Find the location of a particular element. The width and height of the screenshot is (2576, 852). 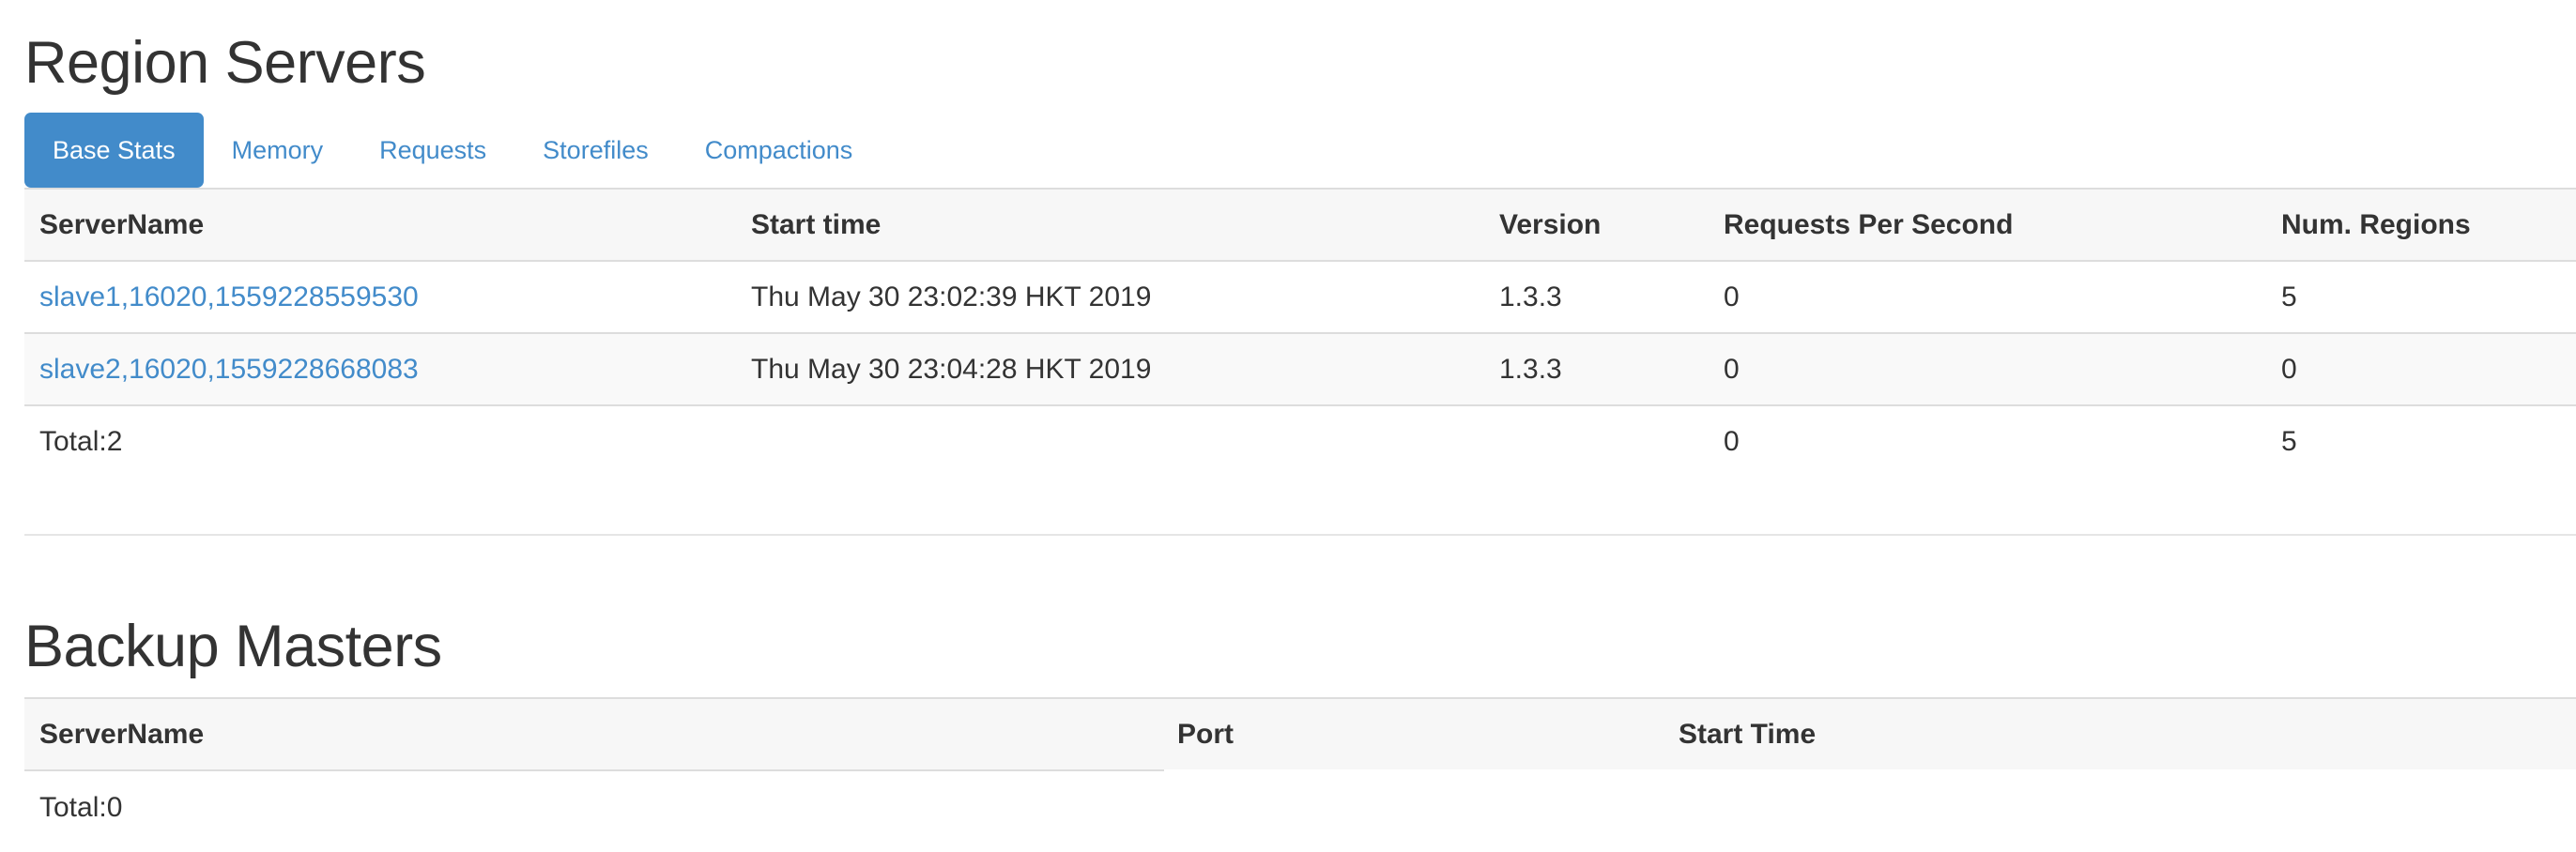

server-name-link: slave2,16020,1559228668083 is located at coordinates (229, 369).